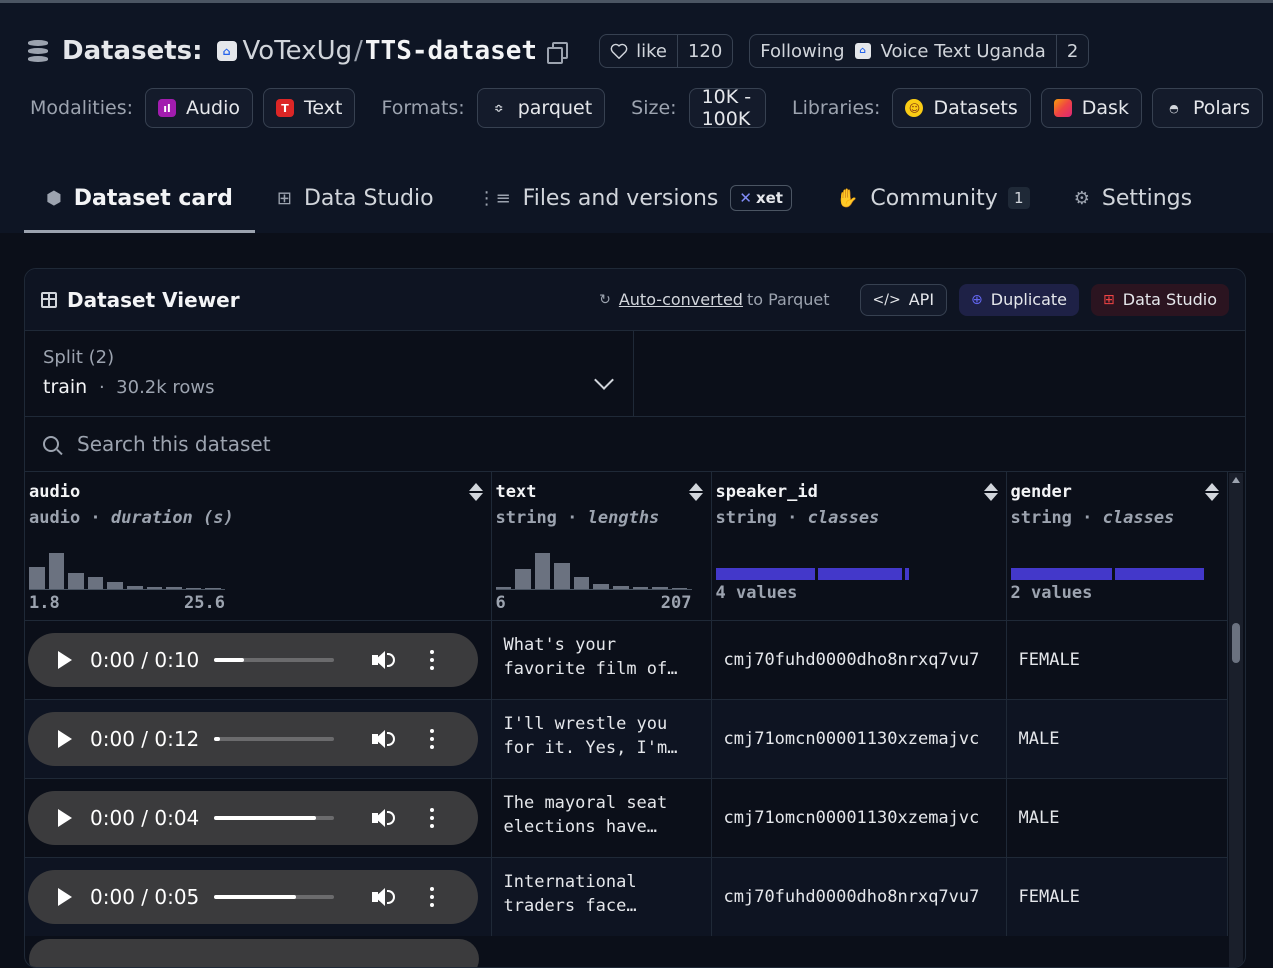 This screenshot has height=968, width=1273. I want to click on copy-icon, so click(558, 53).